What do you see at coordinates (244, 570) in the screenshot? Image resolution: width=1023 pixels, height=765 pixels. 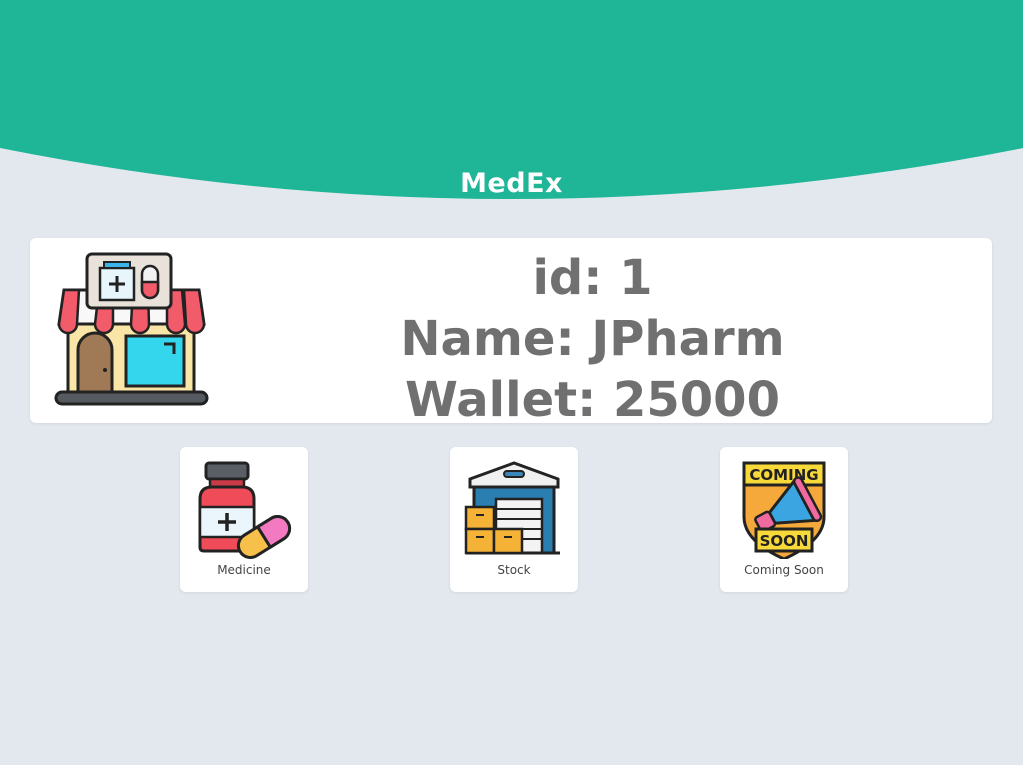 I see `tile-label: Medicine` at bounding box center [244, 570].